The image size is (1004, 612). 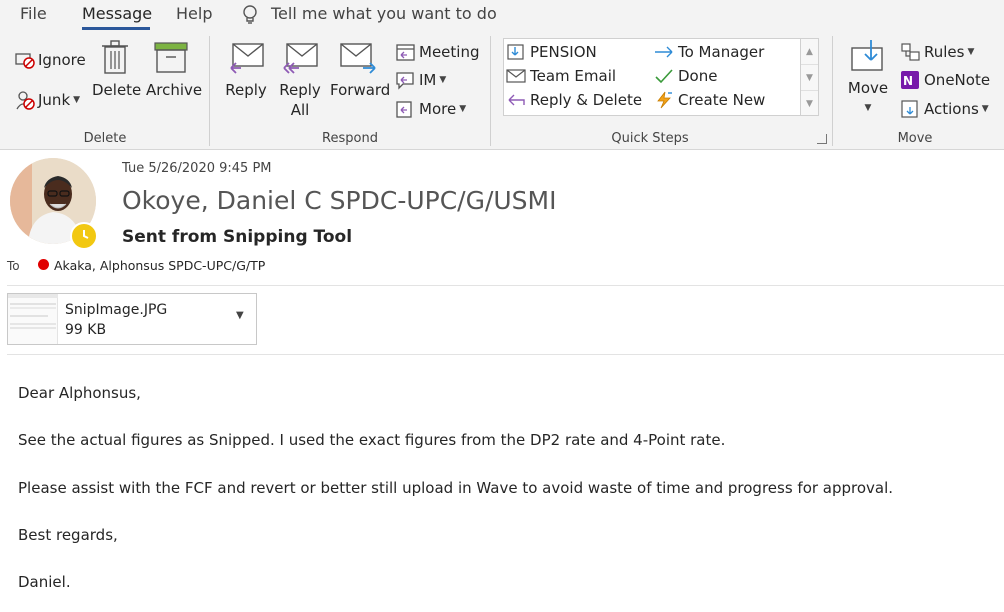 I want to click on lightning-icon, so click(x=664, y=100).